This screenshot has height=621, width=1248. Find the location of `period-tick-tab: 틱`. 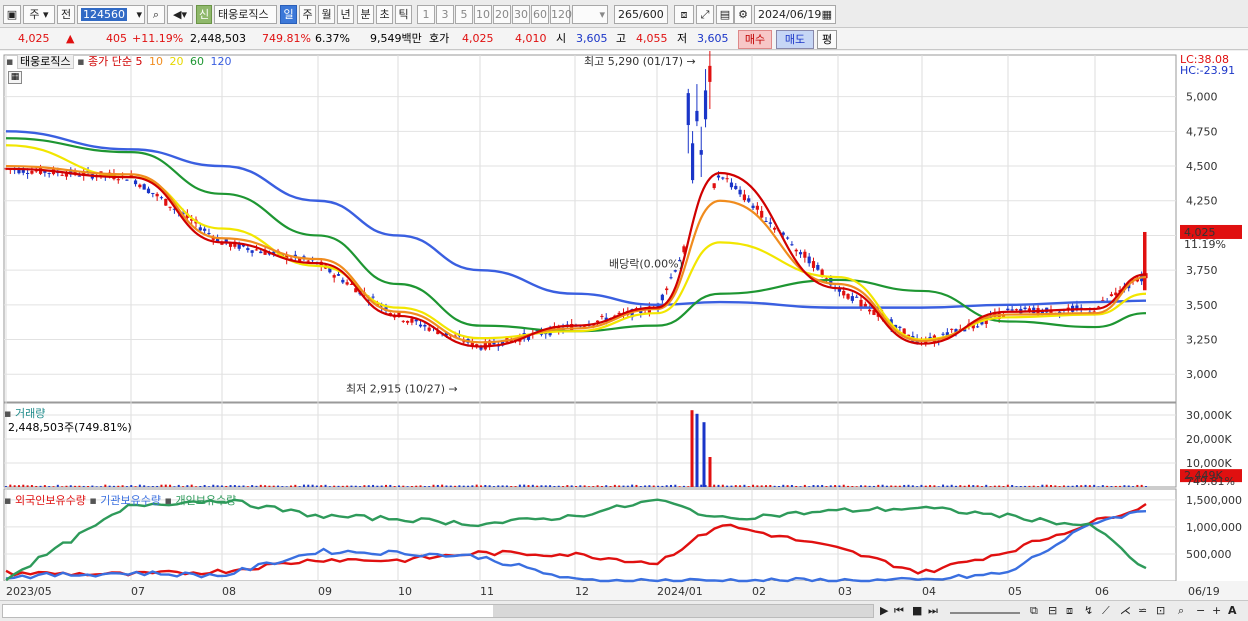

period-tick-tab: 틱 is located at coordinates (403, 14).